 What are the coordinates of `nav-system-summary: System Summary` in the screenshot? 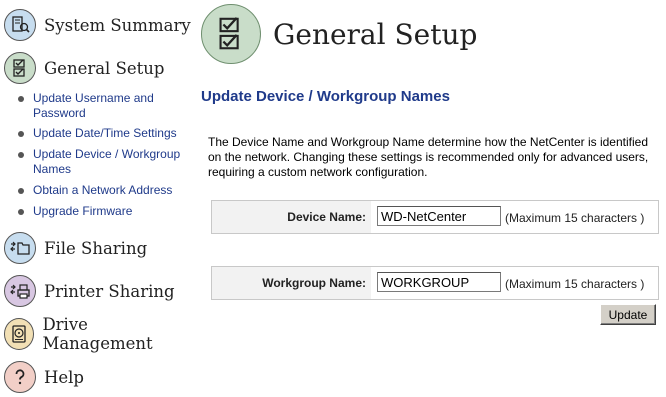 It's located at (97, 25).